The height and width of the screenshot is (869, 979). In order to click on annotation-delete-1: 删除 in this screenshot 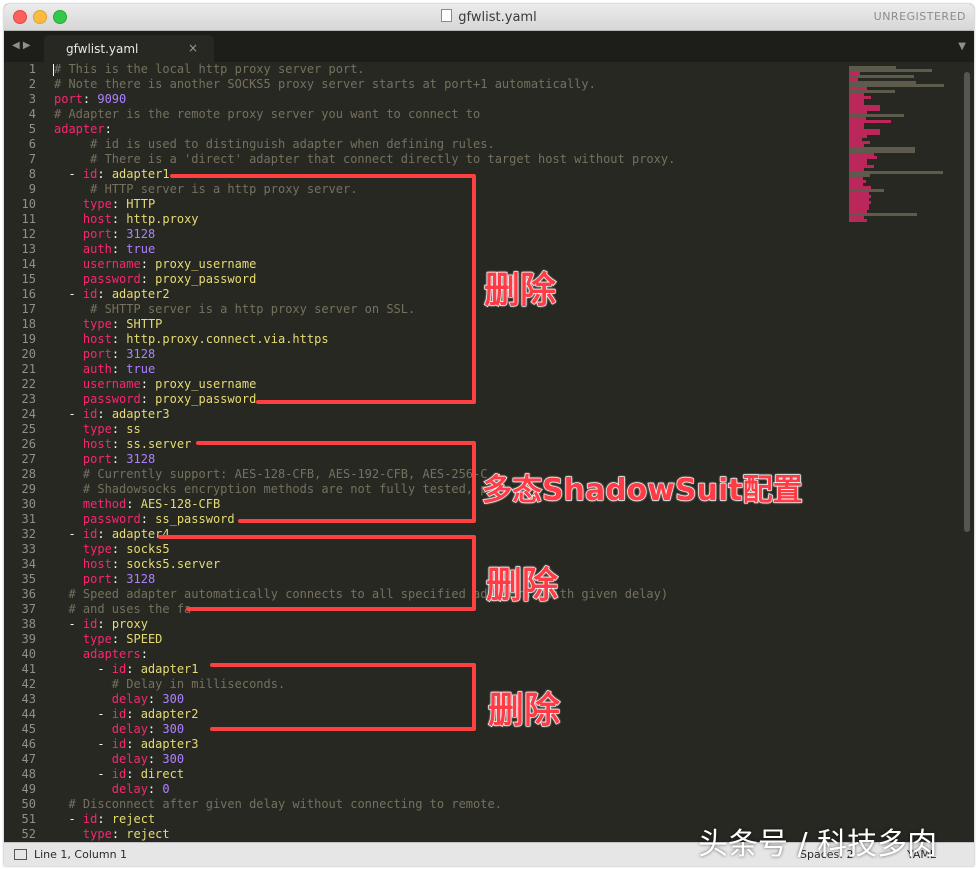, I will do `click(520, 290)`.